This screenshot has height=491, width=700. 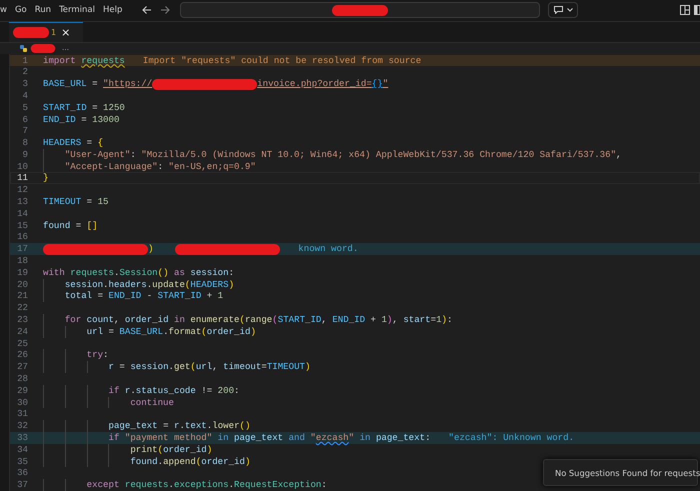 I want to click on line-number: 2, so click(x=25, y=72).